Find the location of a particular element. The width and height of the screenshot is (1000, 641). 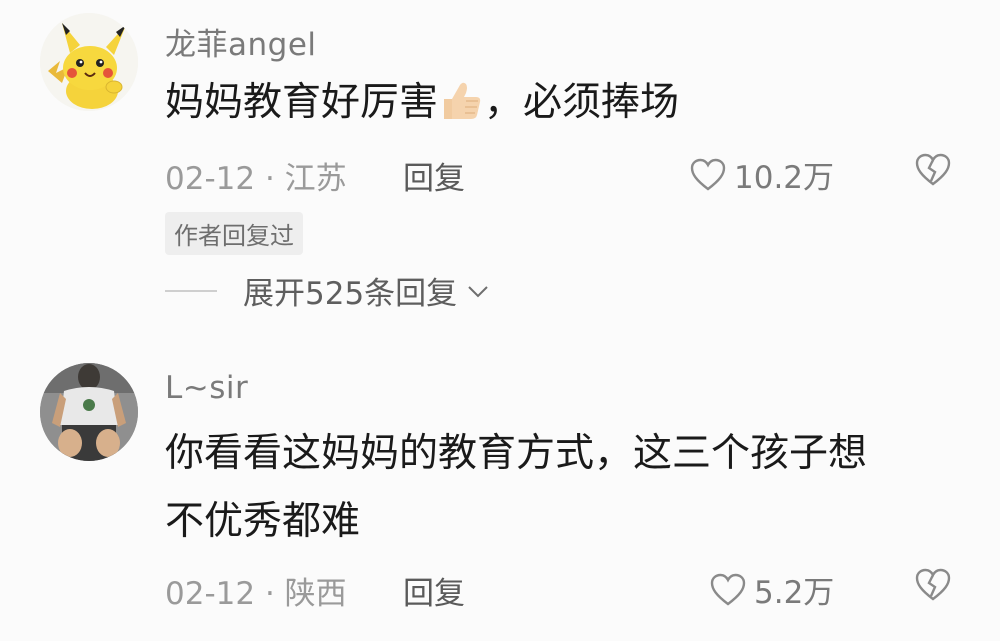

author-replied-badge: 作者回复过 is located at coordinates (234, 233).